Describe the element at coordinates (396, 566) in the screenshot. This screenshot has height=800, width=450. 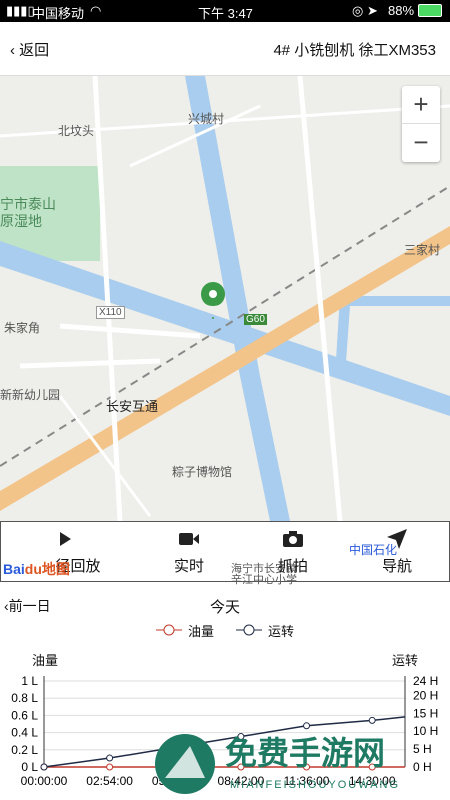
I see `navigate-label: 导航` at that location.